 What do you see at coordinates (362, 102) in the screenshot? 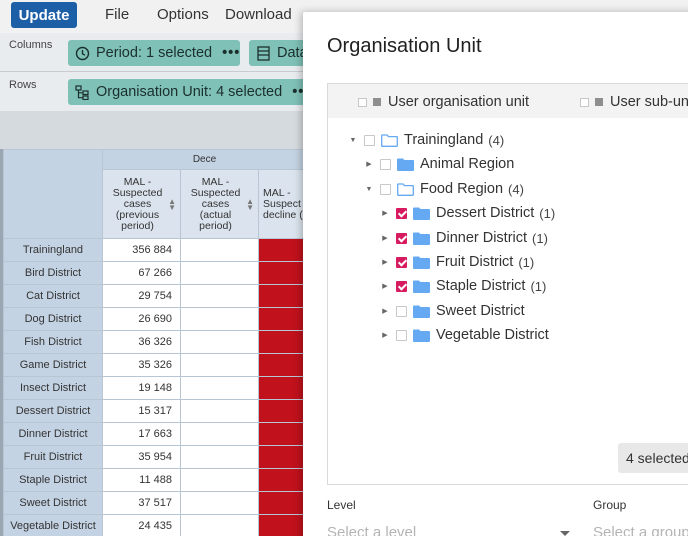
I see `user-org-unit-checkbox` at bounding box center [362, 102].